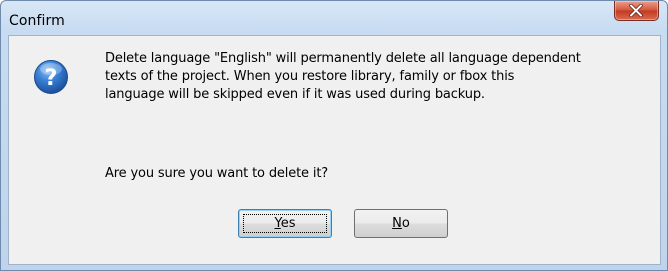  I want to click on window-title: Confirm, so click(37, 21).